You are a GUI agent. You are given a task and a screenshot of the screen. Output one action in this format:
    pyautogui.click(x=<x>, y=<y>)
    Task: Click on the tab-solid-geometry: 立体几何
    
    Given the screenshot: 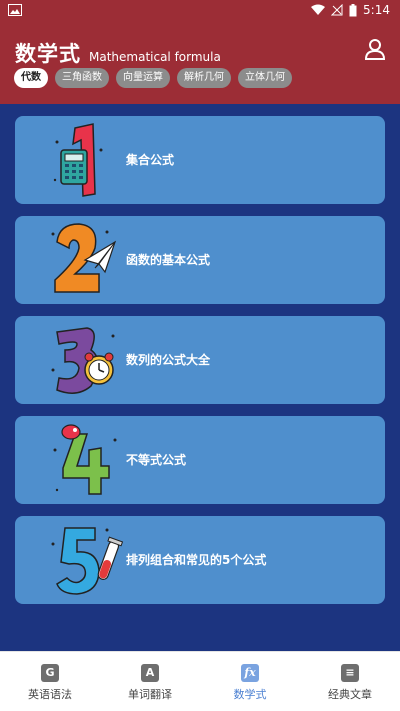 What is the action you would take?
    pyautogui.click(x=265, y=78)
    